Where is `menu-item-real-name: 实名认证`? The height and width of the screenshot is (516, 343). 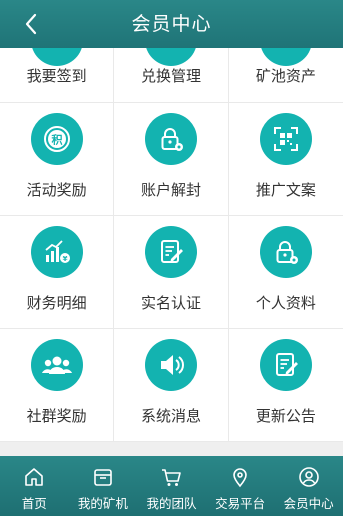 menu-item-real-name: 实名认证 is located at coordinates (171, 272).